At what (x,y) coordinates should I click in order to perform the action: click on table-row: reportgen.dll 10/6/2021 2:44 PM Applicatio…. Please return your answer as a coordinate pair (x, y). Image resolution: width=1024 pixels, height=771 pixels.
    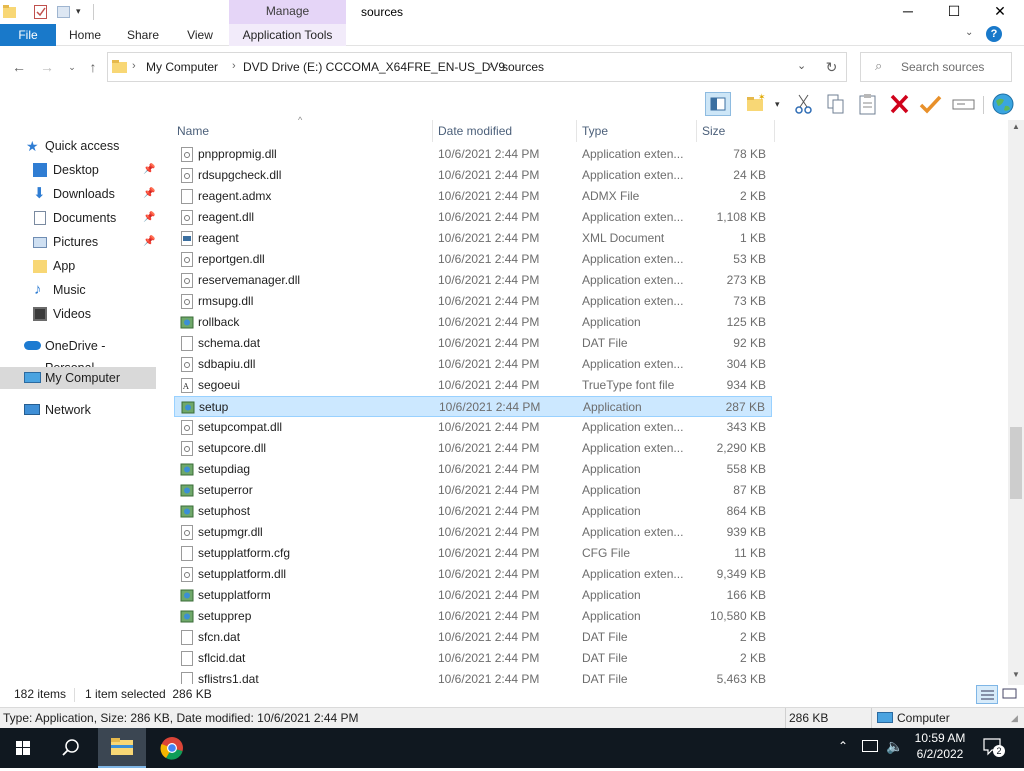
    Looking at the image, I should click on (473, 259).